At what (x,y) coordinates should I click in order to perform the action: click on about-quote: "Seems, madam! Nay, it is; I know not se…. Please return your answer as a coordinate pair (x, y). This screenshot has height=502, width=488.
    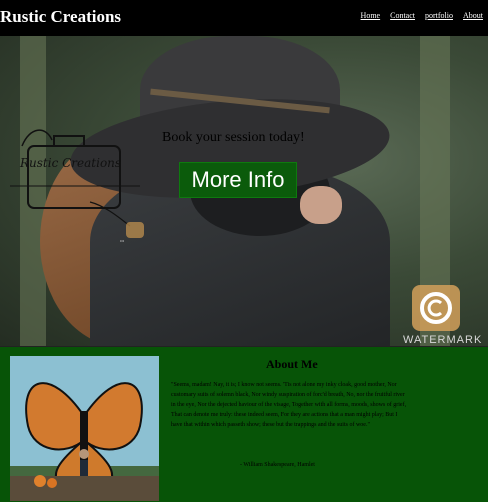
    Looking at the image, I should click on (289, 405).